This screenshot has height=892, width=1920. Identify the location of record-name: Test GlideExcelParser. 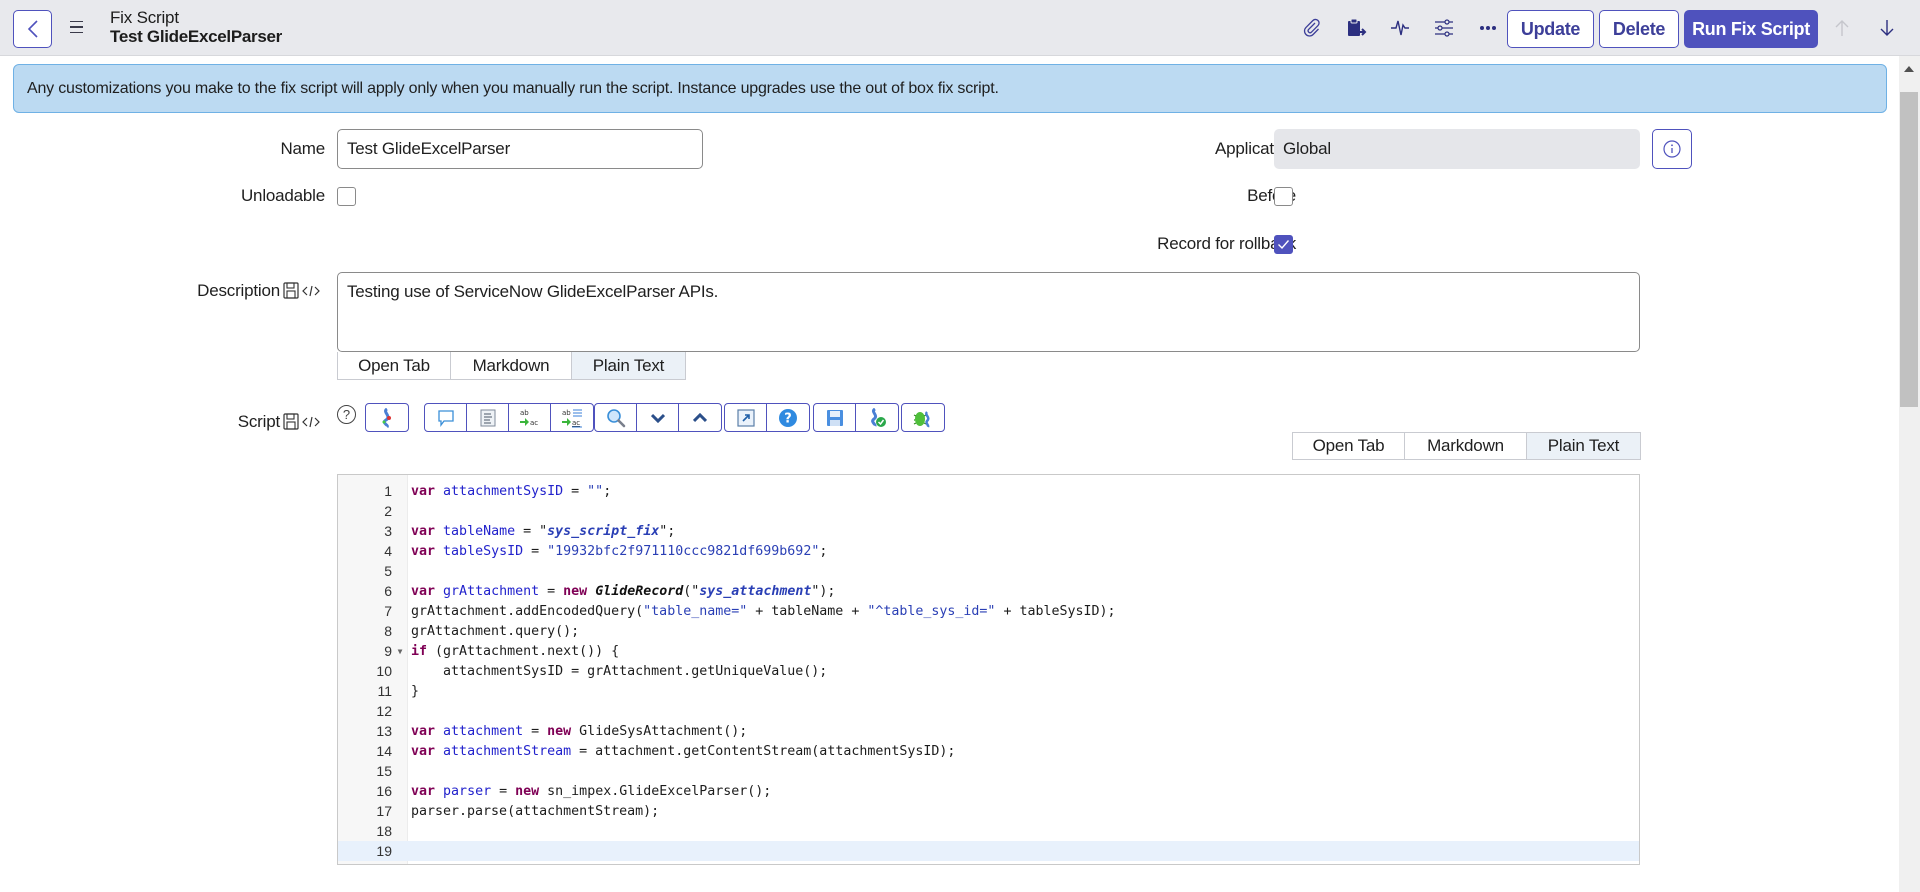
(196, 36).